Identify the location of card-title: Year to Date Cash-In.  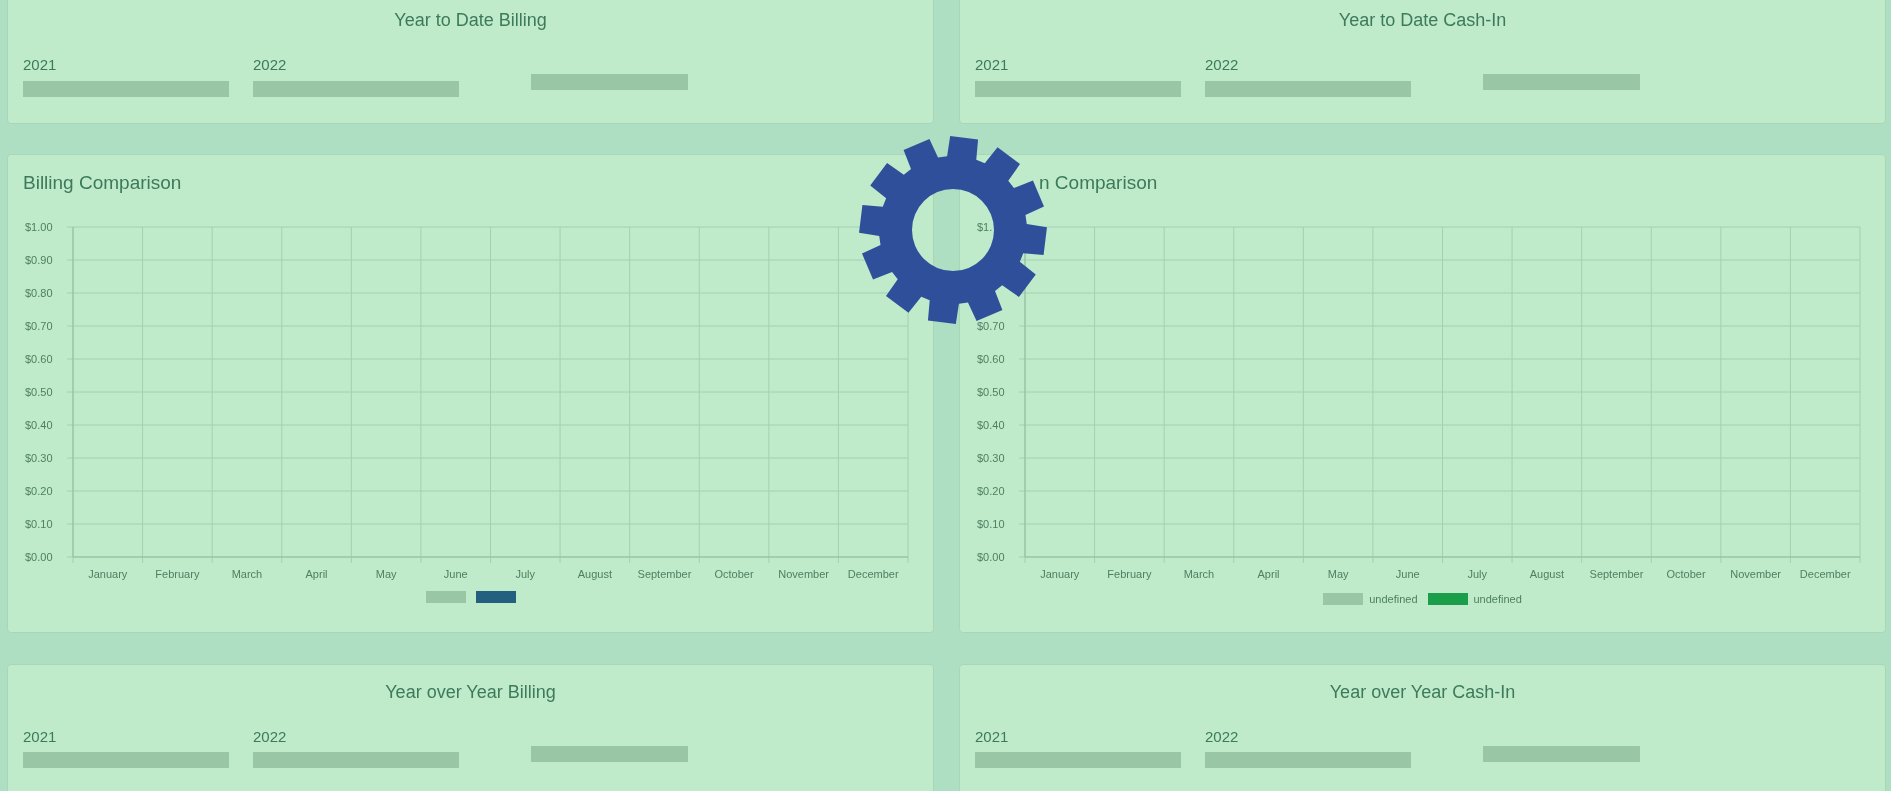
(1422, 20).